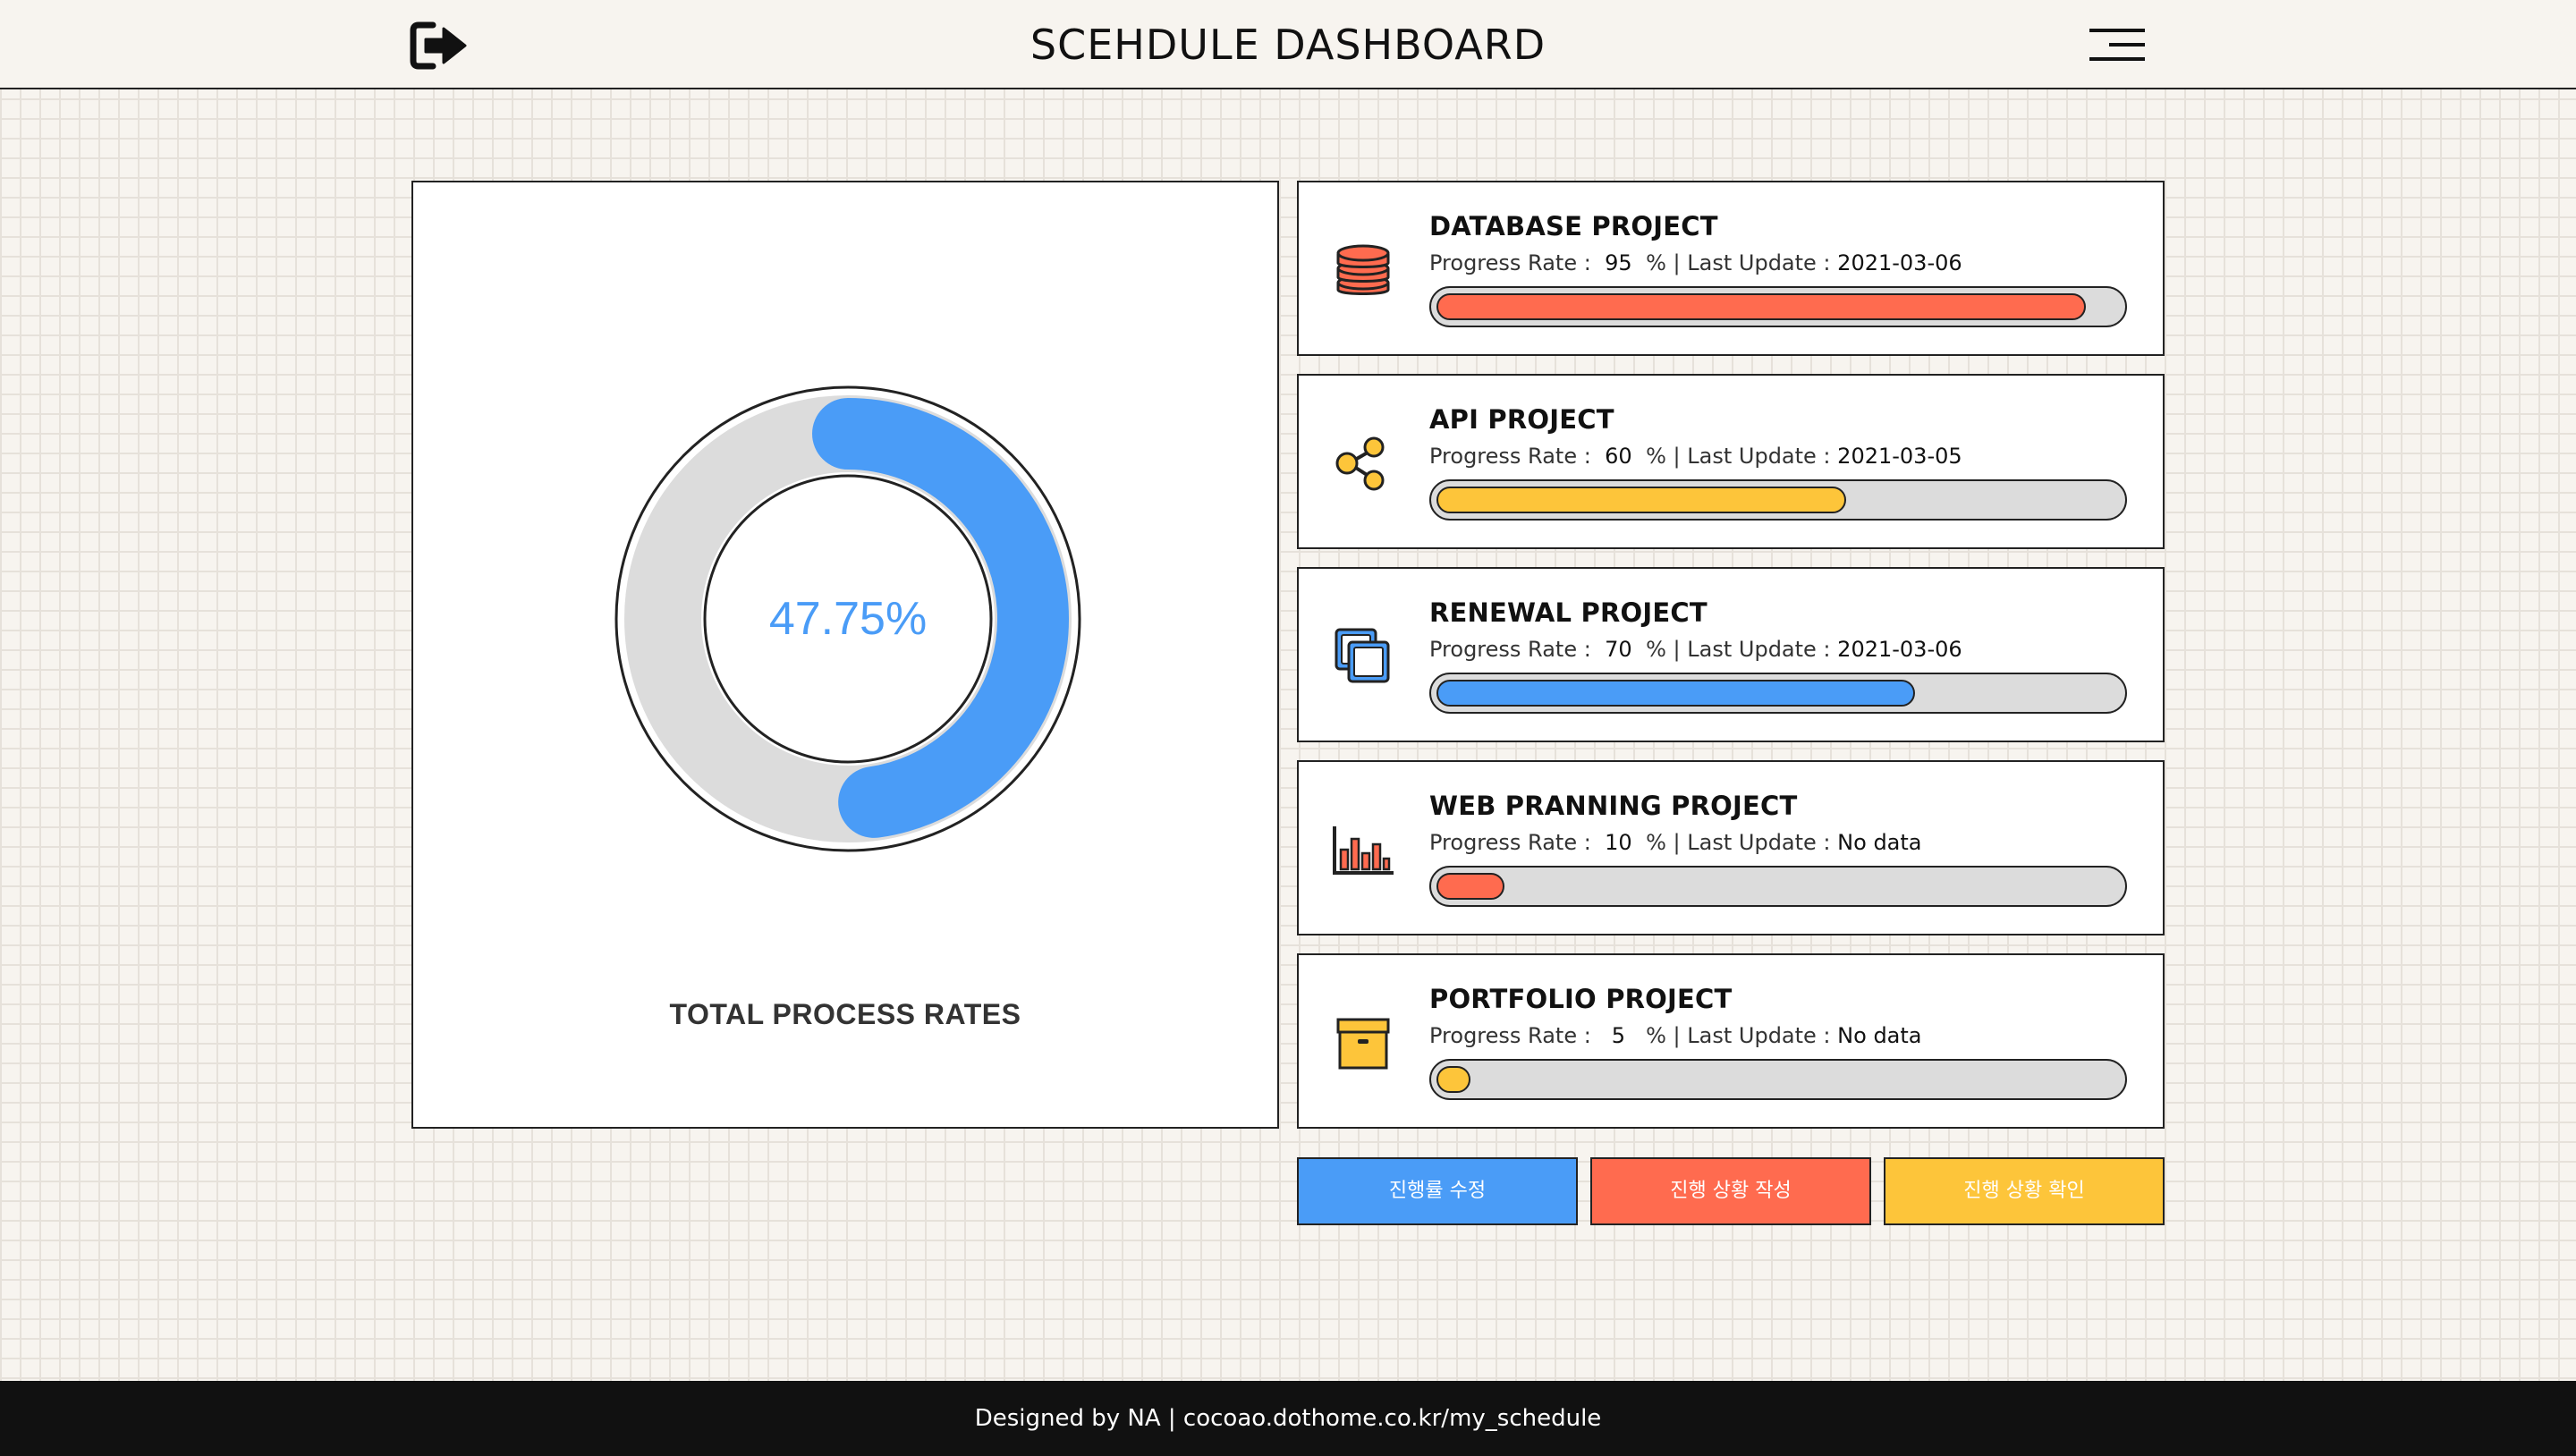 The image size is (2576, 1456). What do you see at coordinates (2024, 1191) in the screenshot?
I see `view-status-button: 진행 상황 확인` at bounding box center [2024, 1191].